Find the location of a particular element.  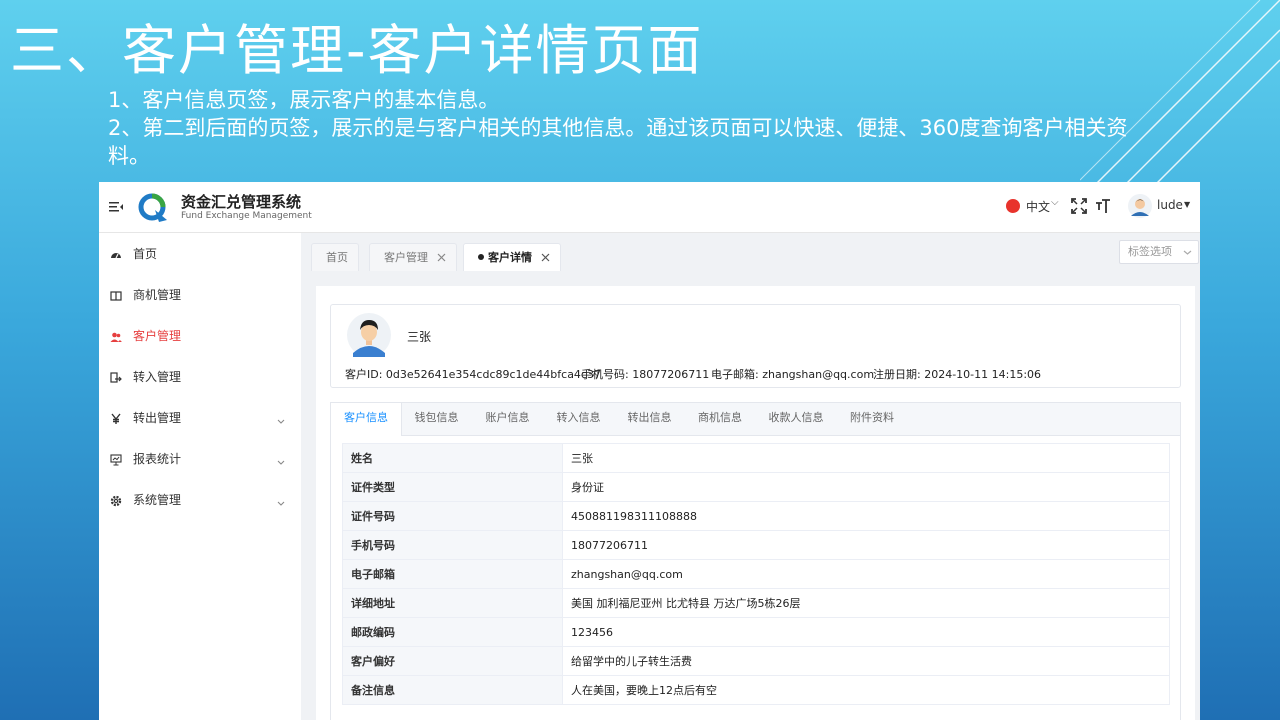

fullscreen-icon is located at coordinates (1079, 206).